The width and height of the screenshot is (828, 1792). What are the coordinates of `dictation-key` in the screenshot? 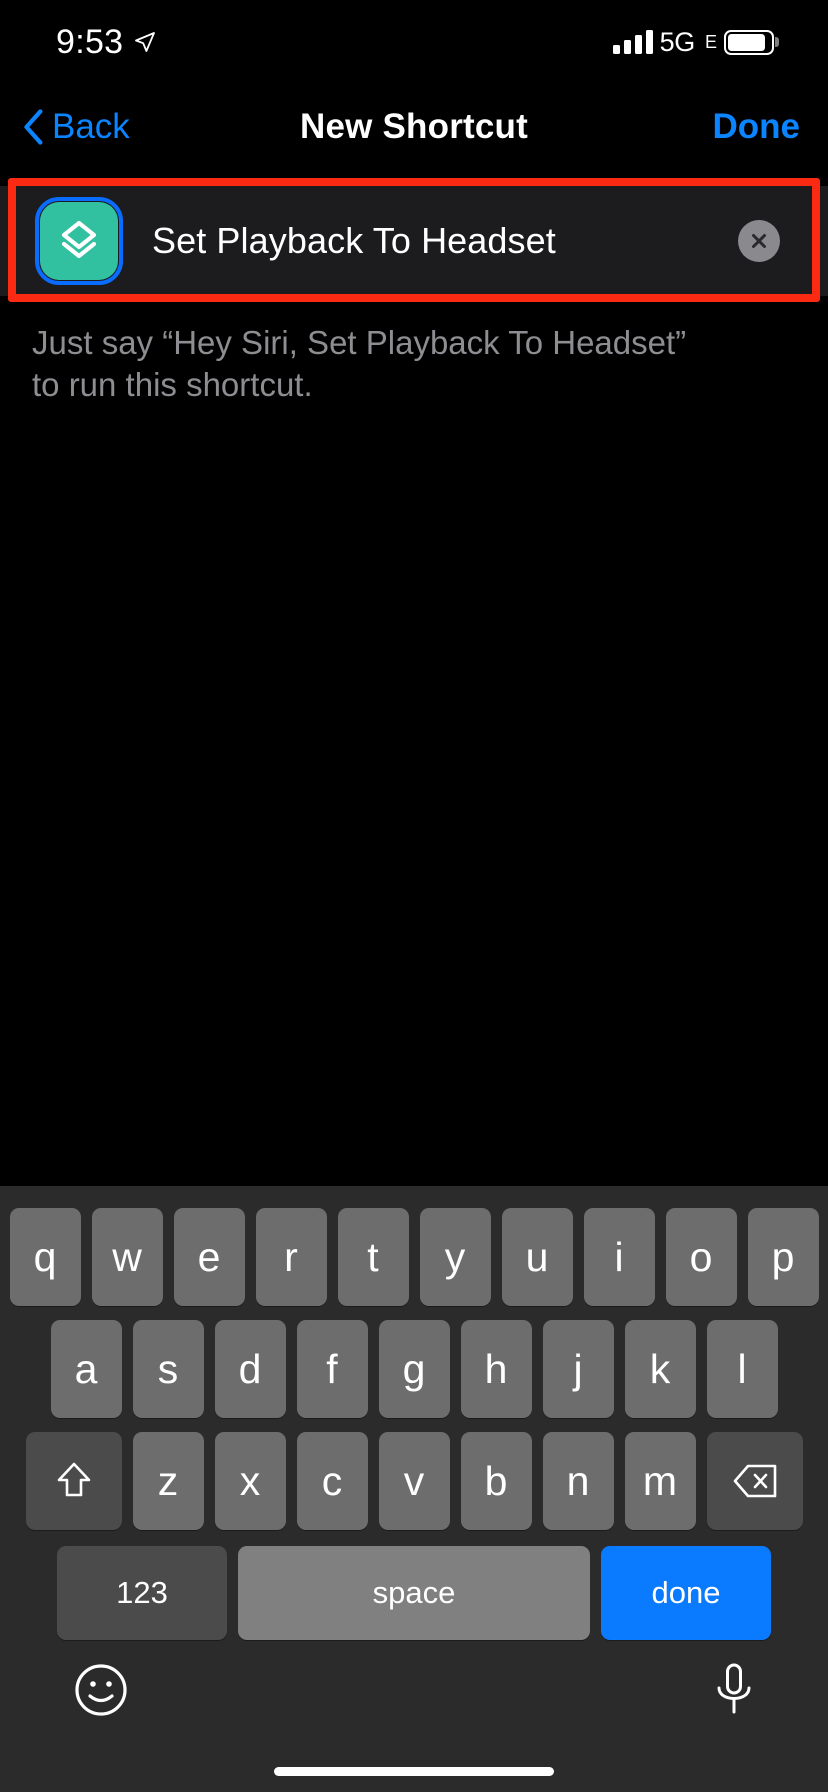 It's located at (734, 1692).